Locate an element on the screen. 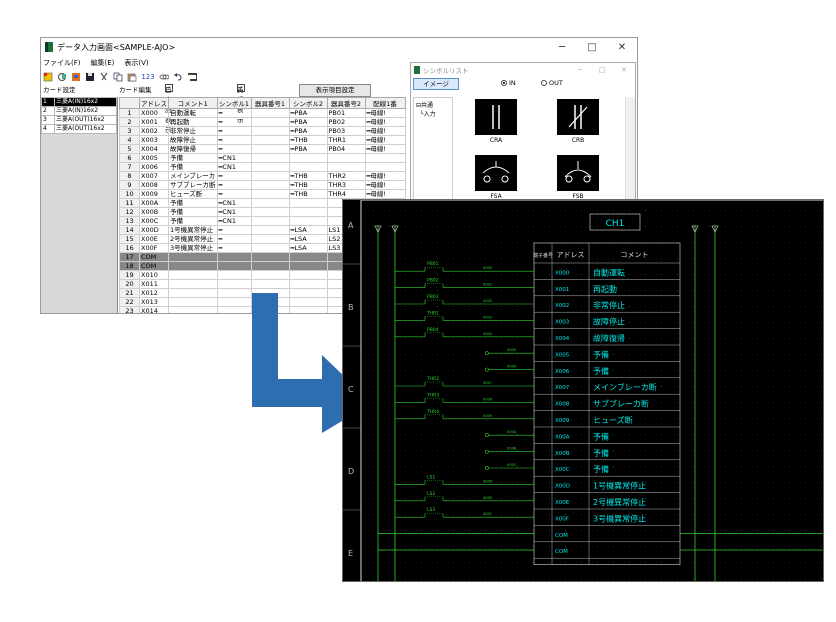 The image size is (836, 622). table-row: 8 X007 メインブレーカ ━ ━THB THR2 ━母線! is located at coordinates (262, 176).